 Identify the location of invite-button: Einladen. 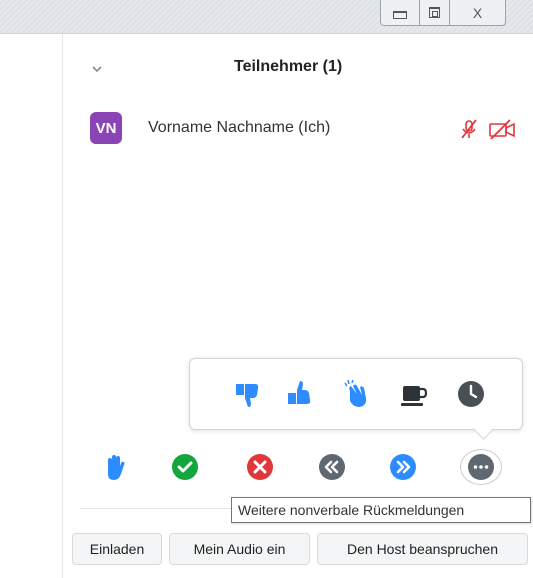
(117, 549).